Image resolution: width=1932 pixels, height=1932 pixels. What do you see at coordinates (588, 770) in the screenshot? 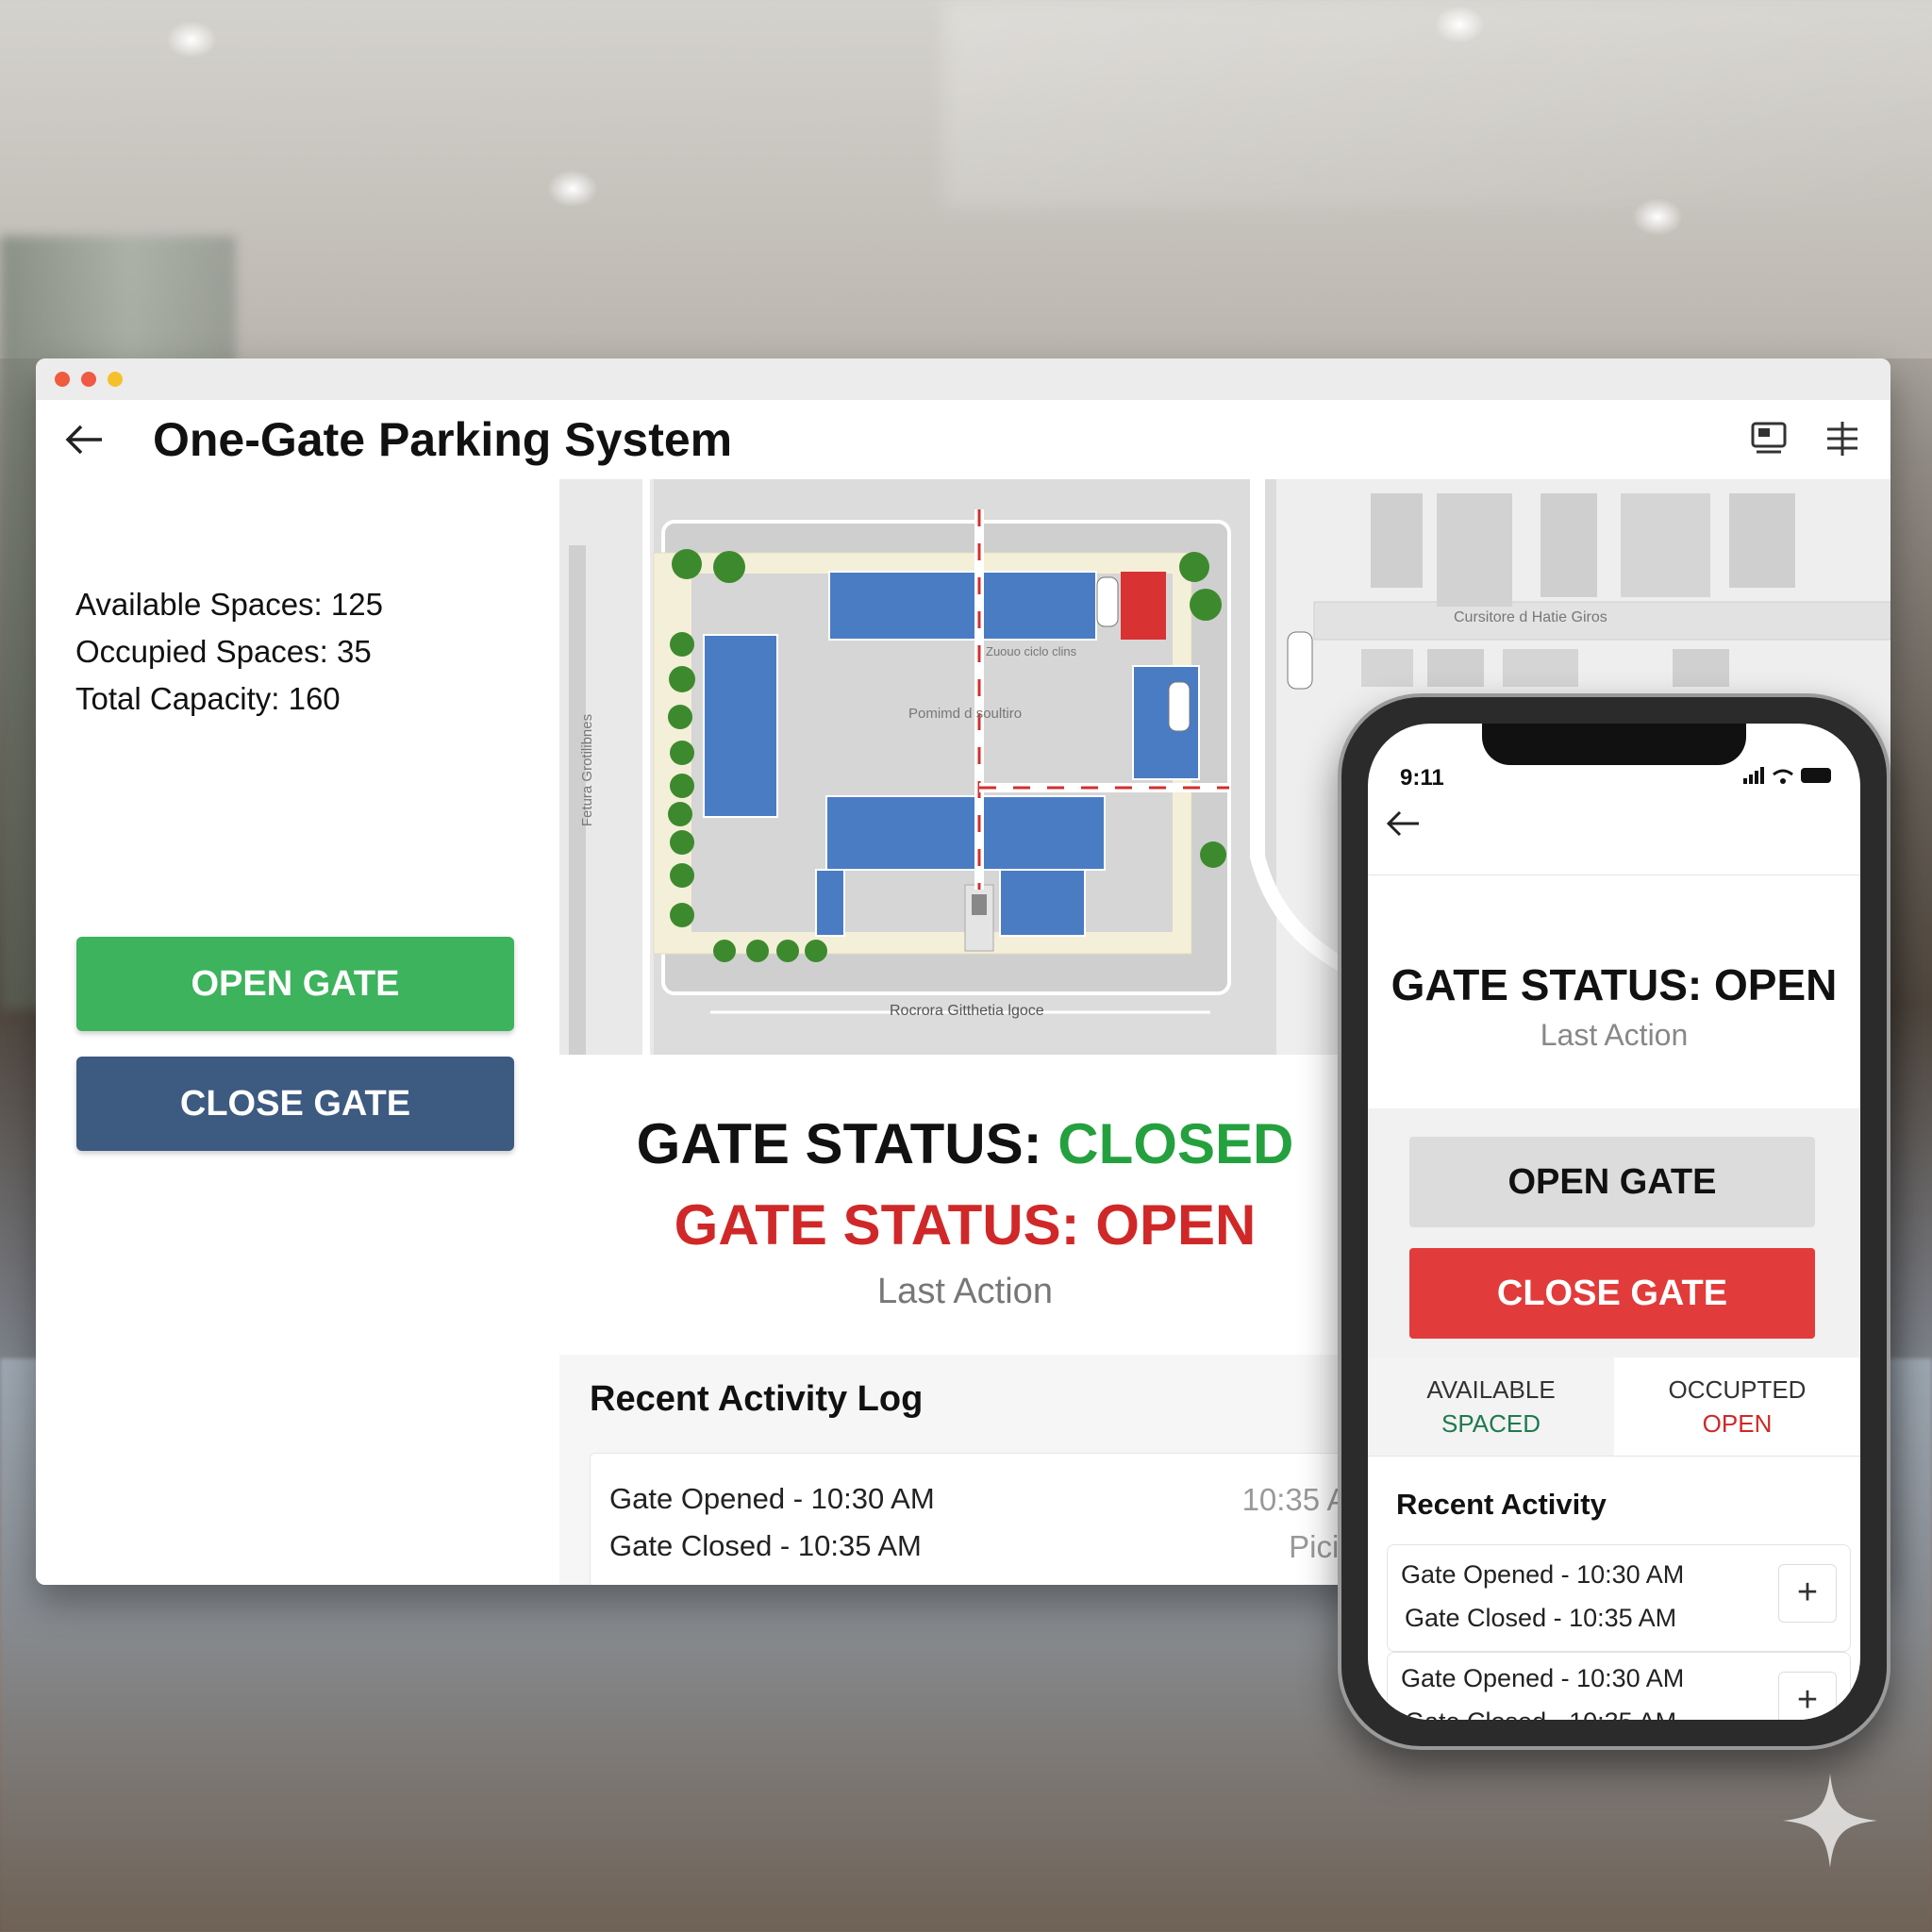
I see `map-label-left: Fetura Grotilibnes` at bounding box center [588, 770].